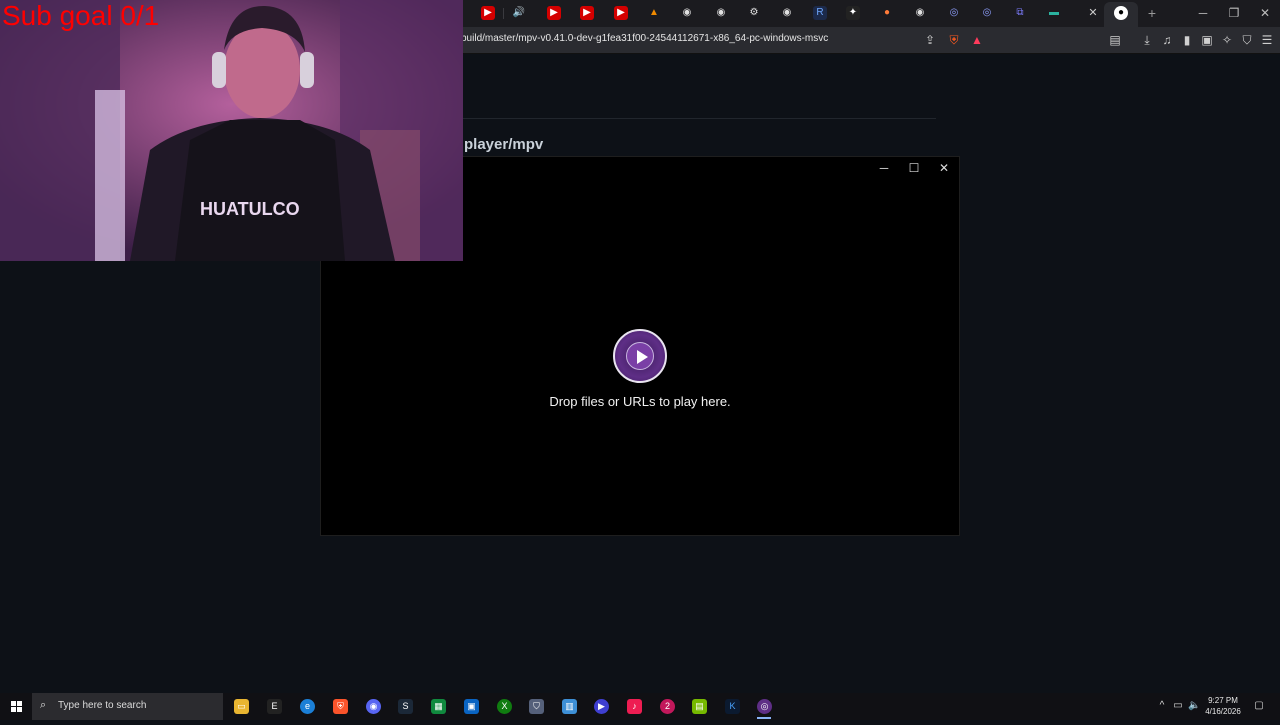 The height and width of the screenshot is (725, 1280). Describe the element at coordinates (853, 13) in the screenshot. I see `star-tab-icon: ✦` at that location.